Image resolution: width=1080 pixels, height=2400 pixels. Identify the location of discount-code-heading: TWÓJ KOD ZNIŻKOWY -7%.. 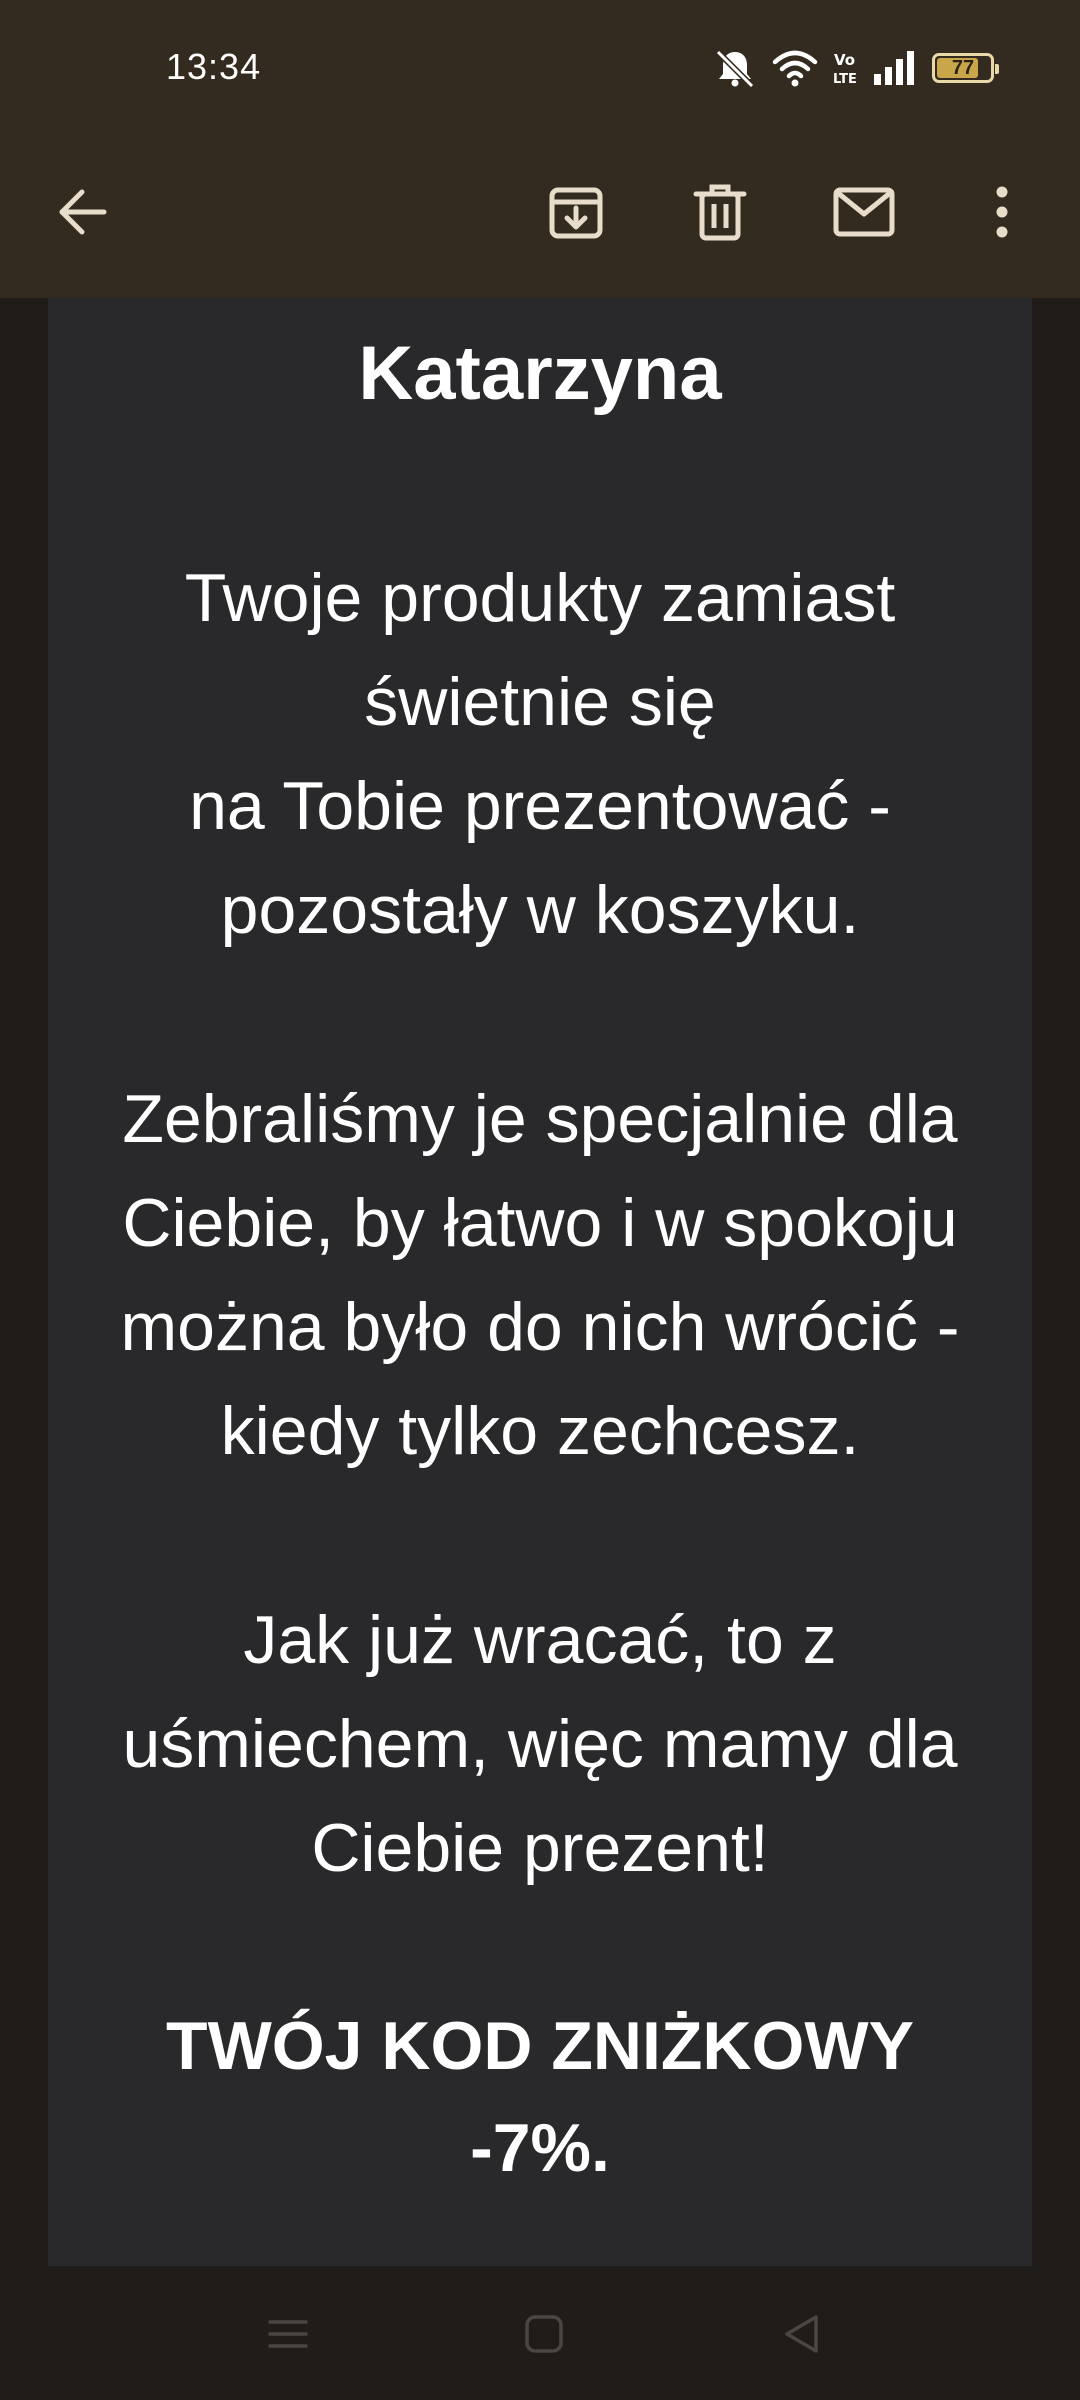
(540, 2097).